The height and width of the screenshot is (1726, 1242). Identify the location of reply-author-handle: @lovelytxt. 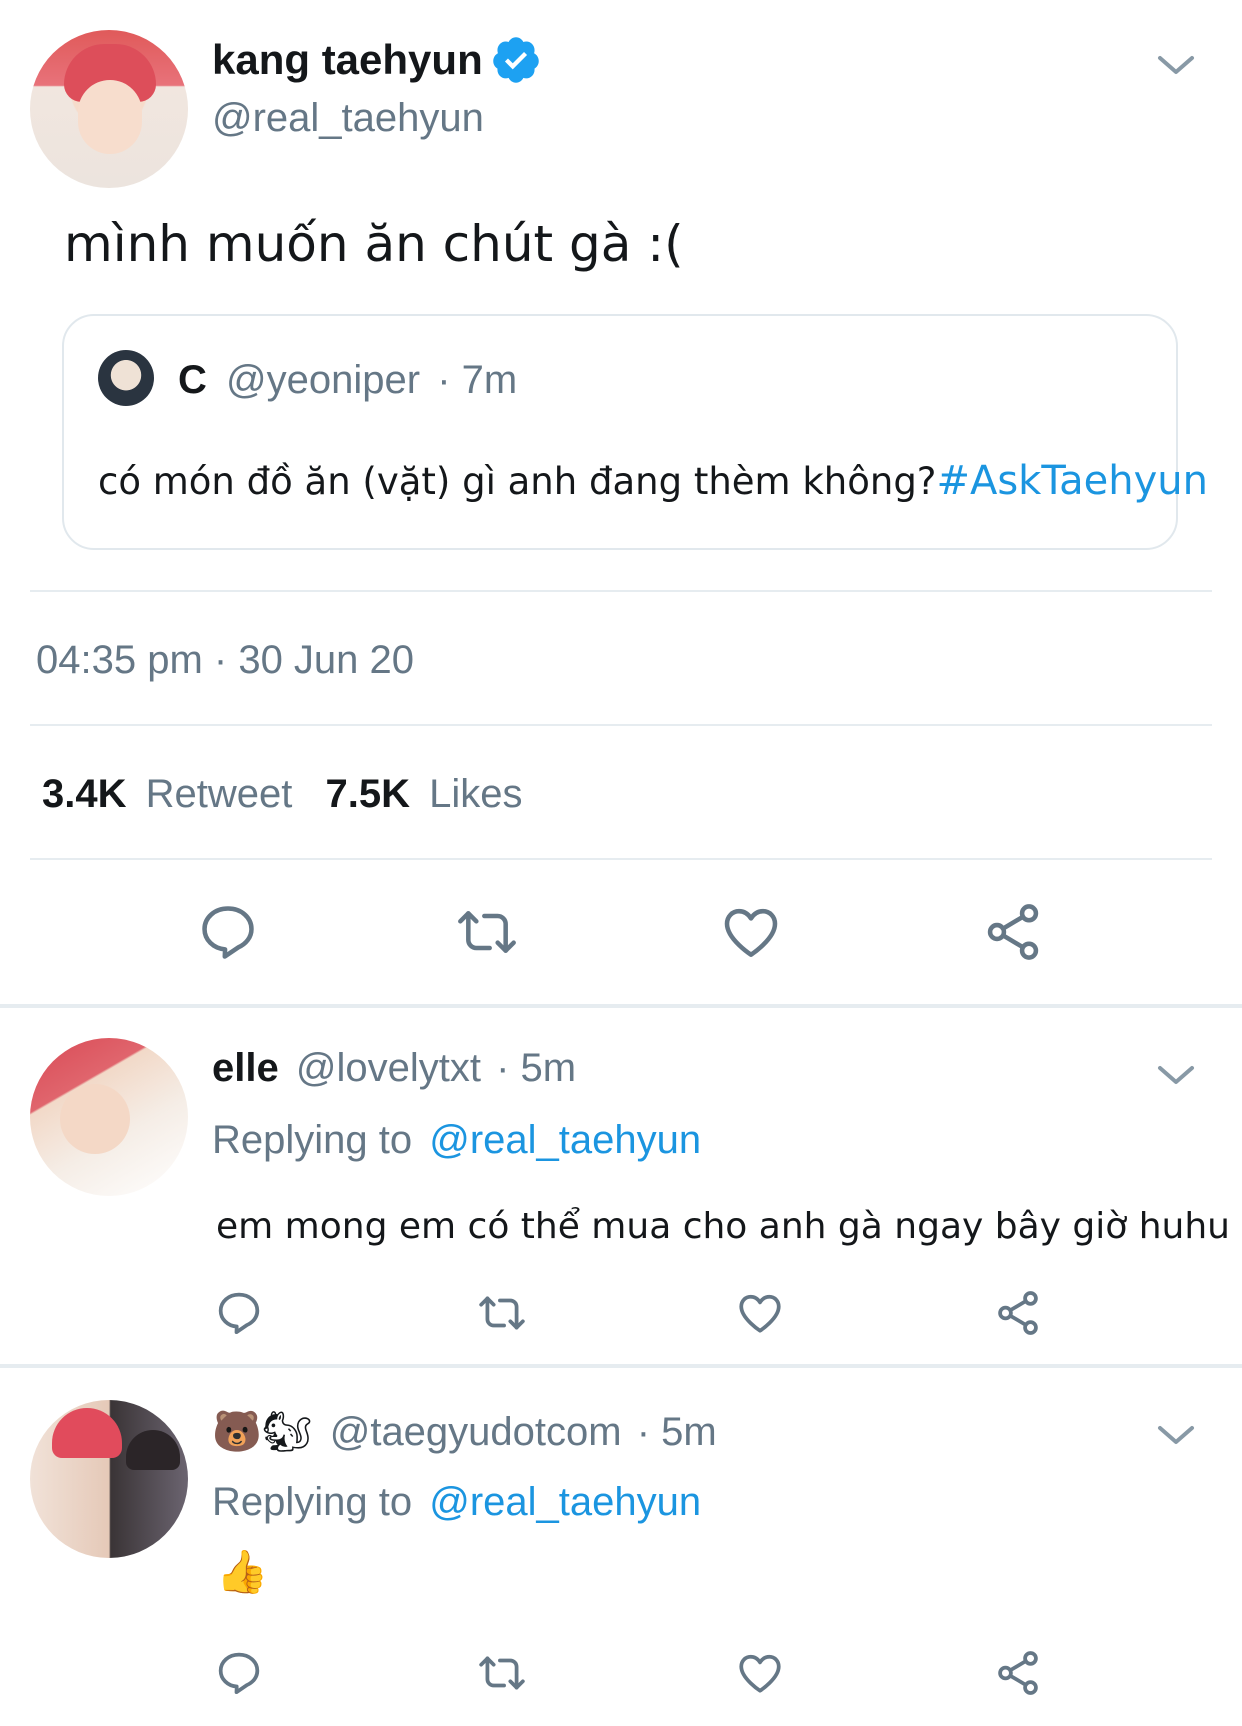
(388, 1068).